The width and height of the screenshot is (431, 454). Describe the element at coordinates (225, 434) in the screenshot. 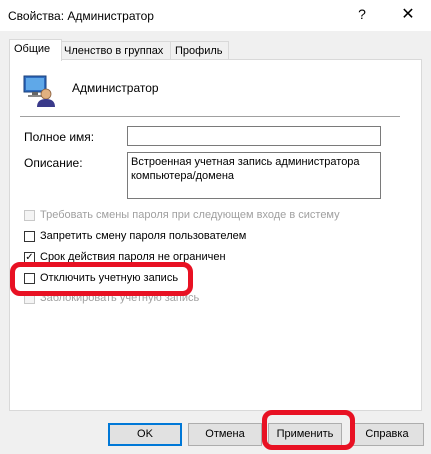

I see `cancel-button: Отмена` at that location.